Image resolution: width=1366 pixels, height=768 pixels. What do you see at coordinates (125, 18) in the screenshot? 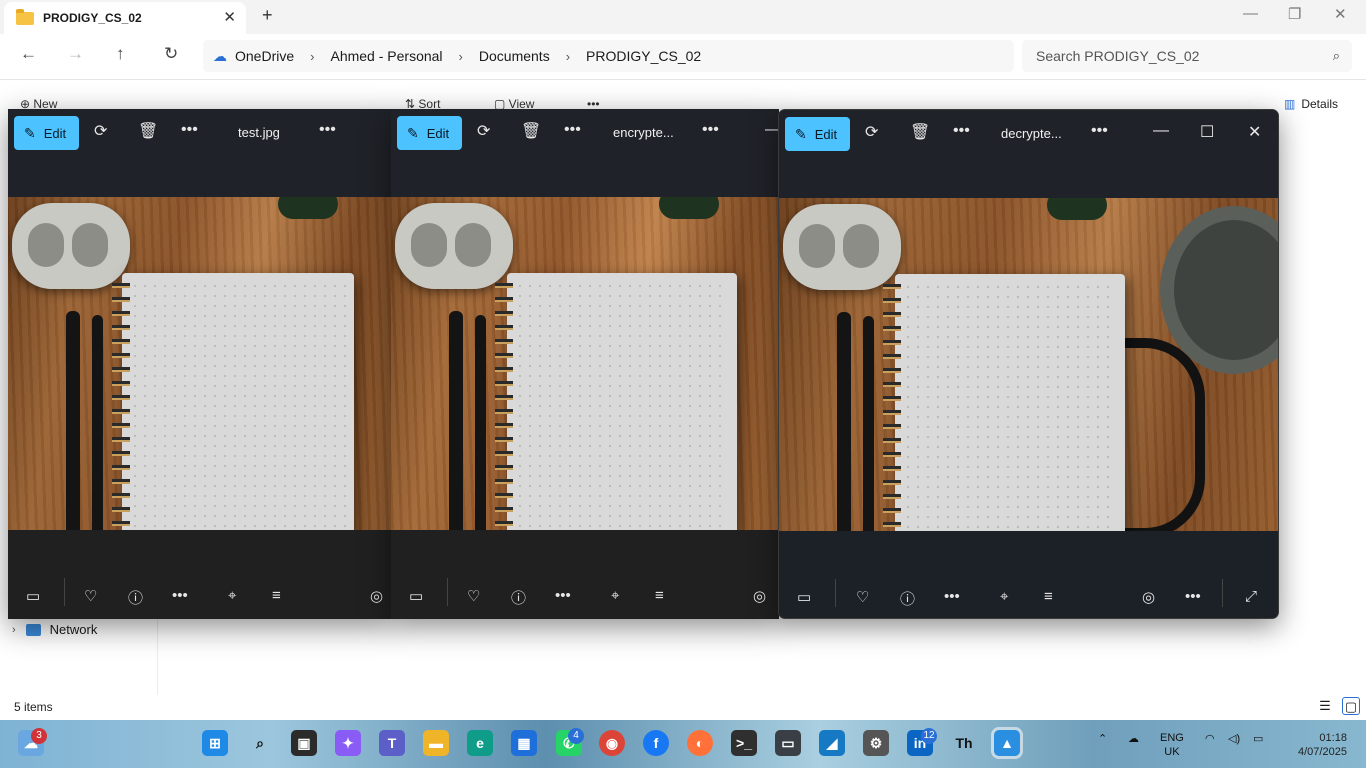
I see `tab-prodigy-cs-02: PRODIGY_CS_02 ✕` at bounding box center [125, 18].